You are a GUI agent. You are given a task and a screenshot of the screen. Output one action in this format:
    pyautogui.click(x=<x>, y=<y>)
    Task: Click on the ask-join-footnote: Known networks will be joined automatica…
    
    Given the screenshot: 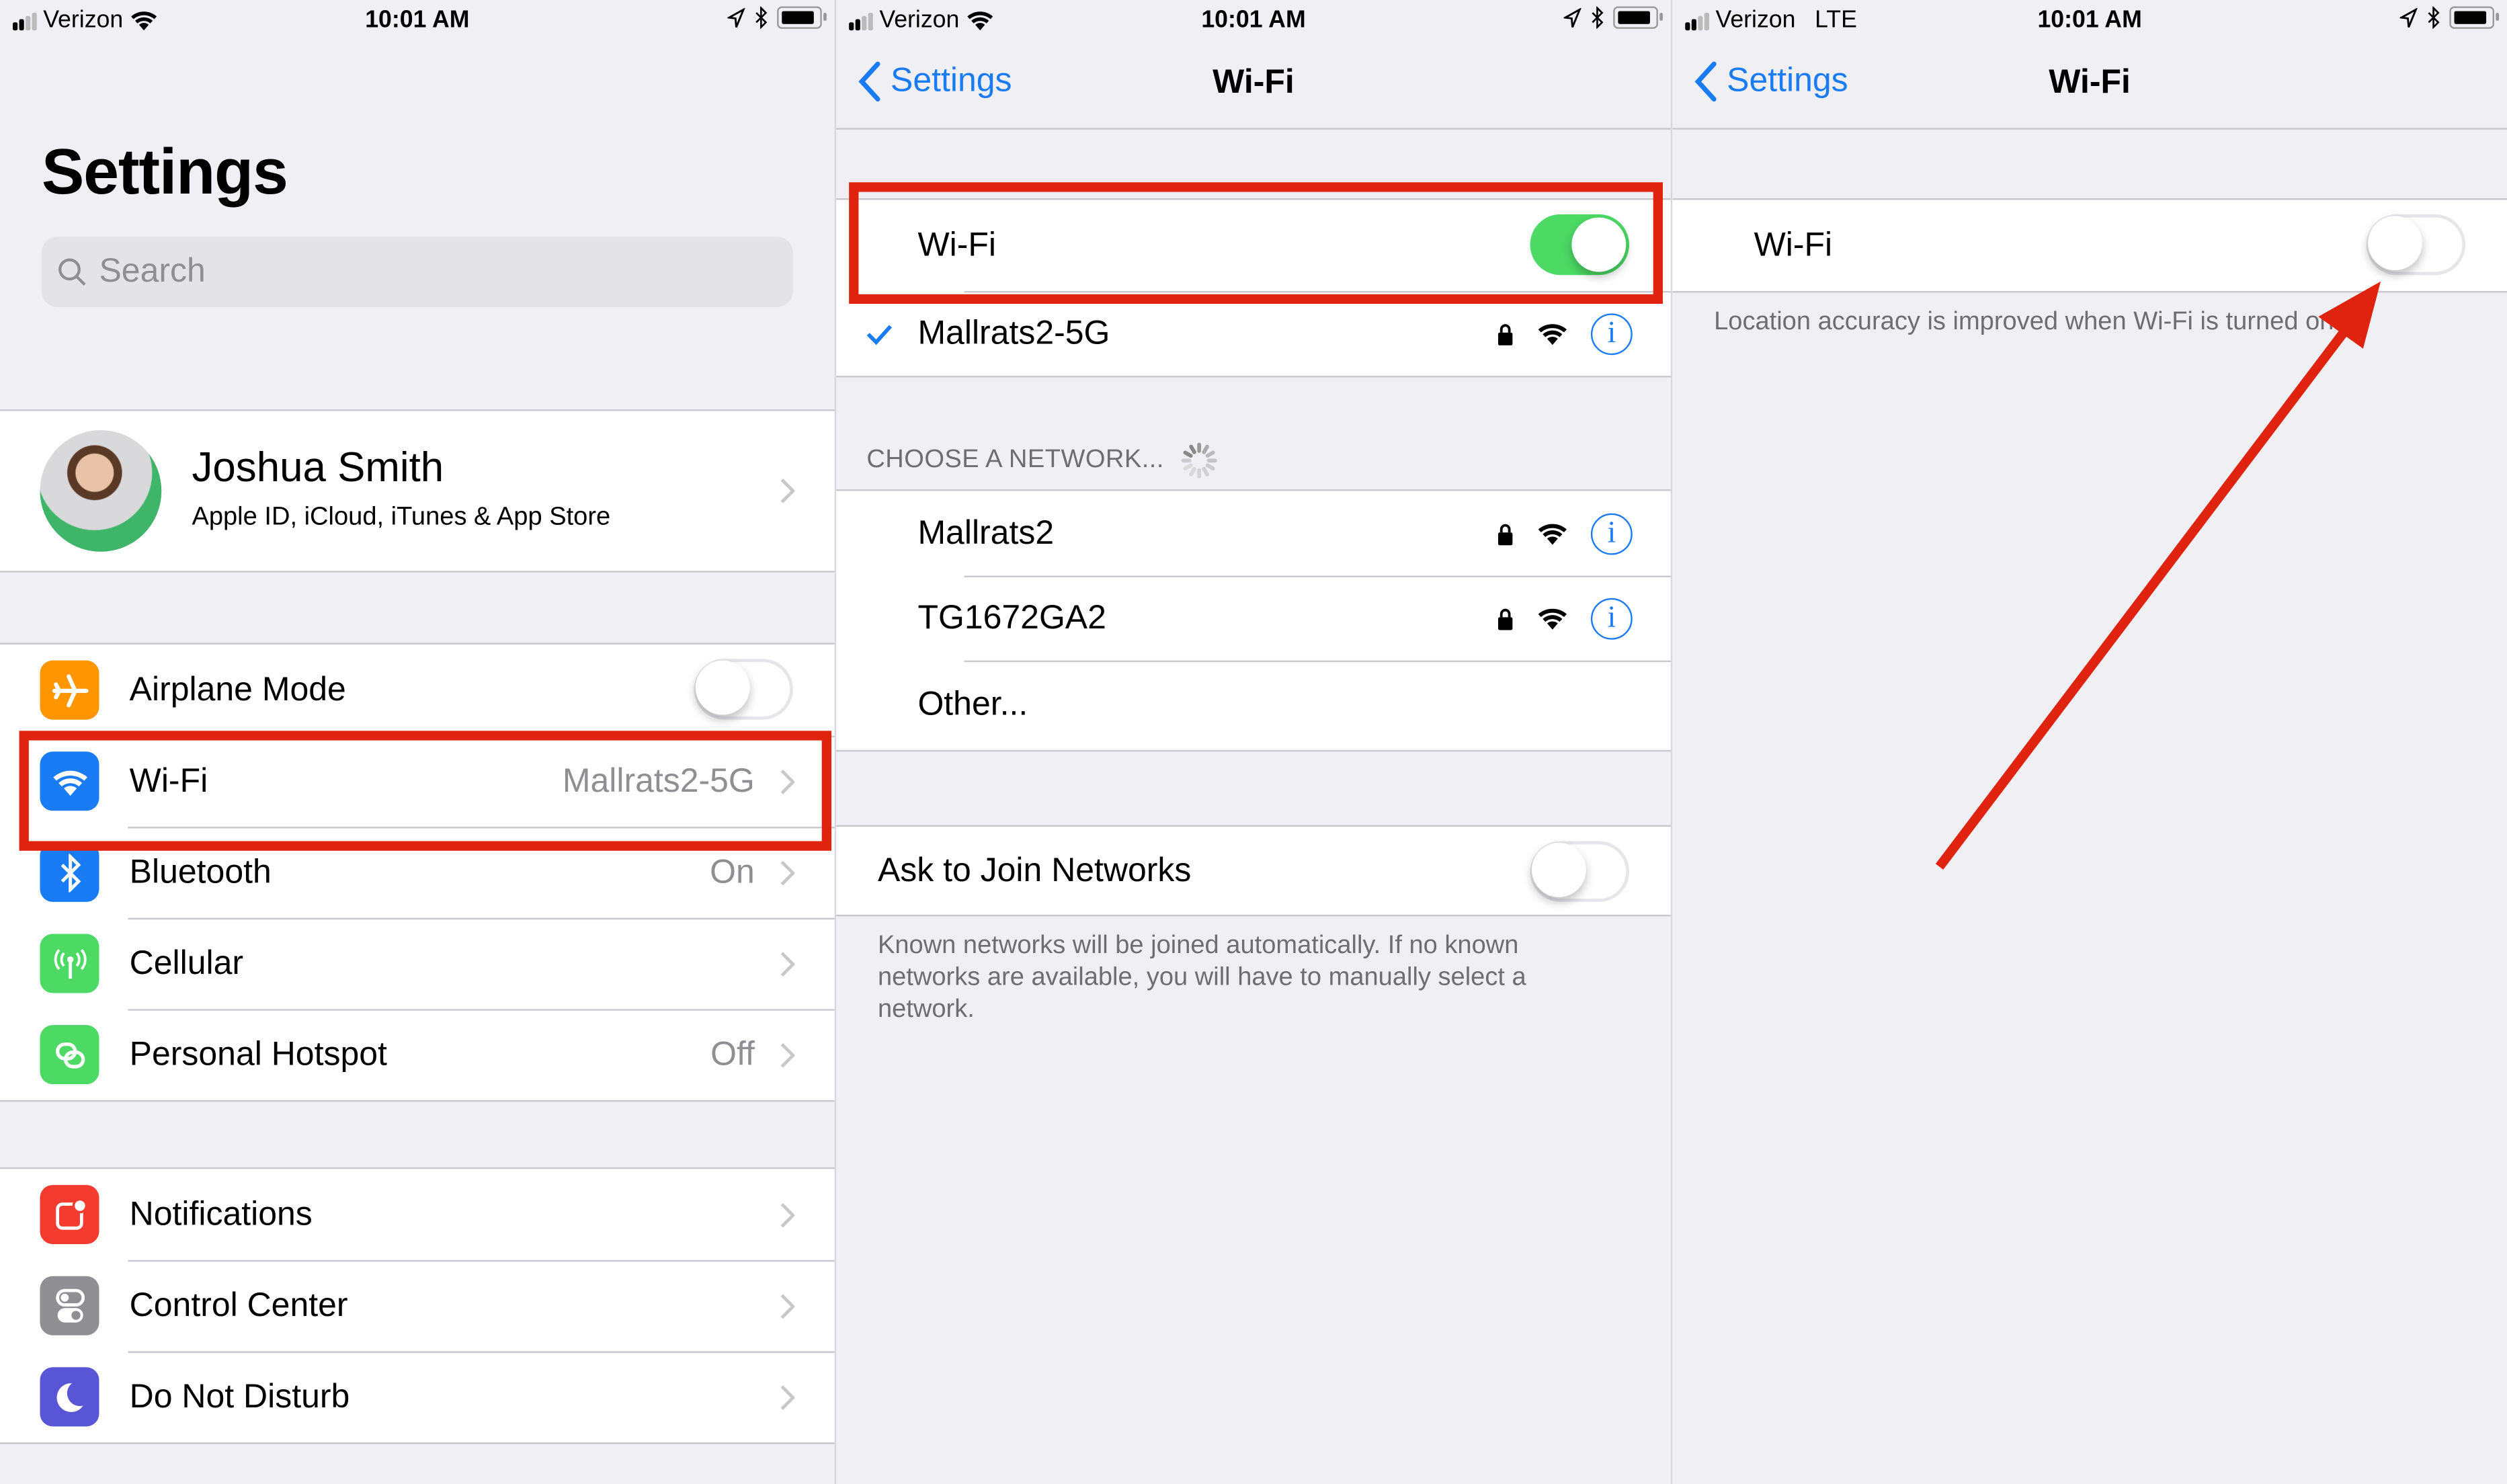 What is the action you would take?
    pyautogui.click(x=1201, y=978)
    